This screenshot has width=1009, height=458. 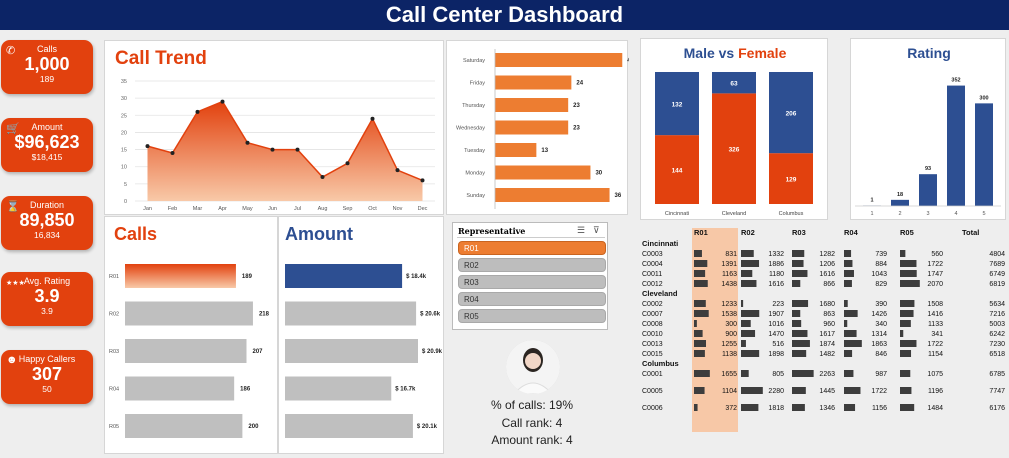 What do you see at coordinates (47, 235) in the screenshot?
I see `kpi-subvalue: 16,834` at bounding box center [47, 235].